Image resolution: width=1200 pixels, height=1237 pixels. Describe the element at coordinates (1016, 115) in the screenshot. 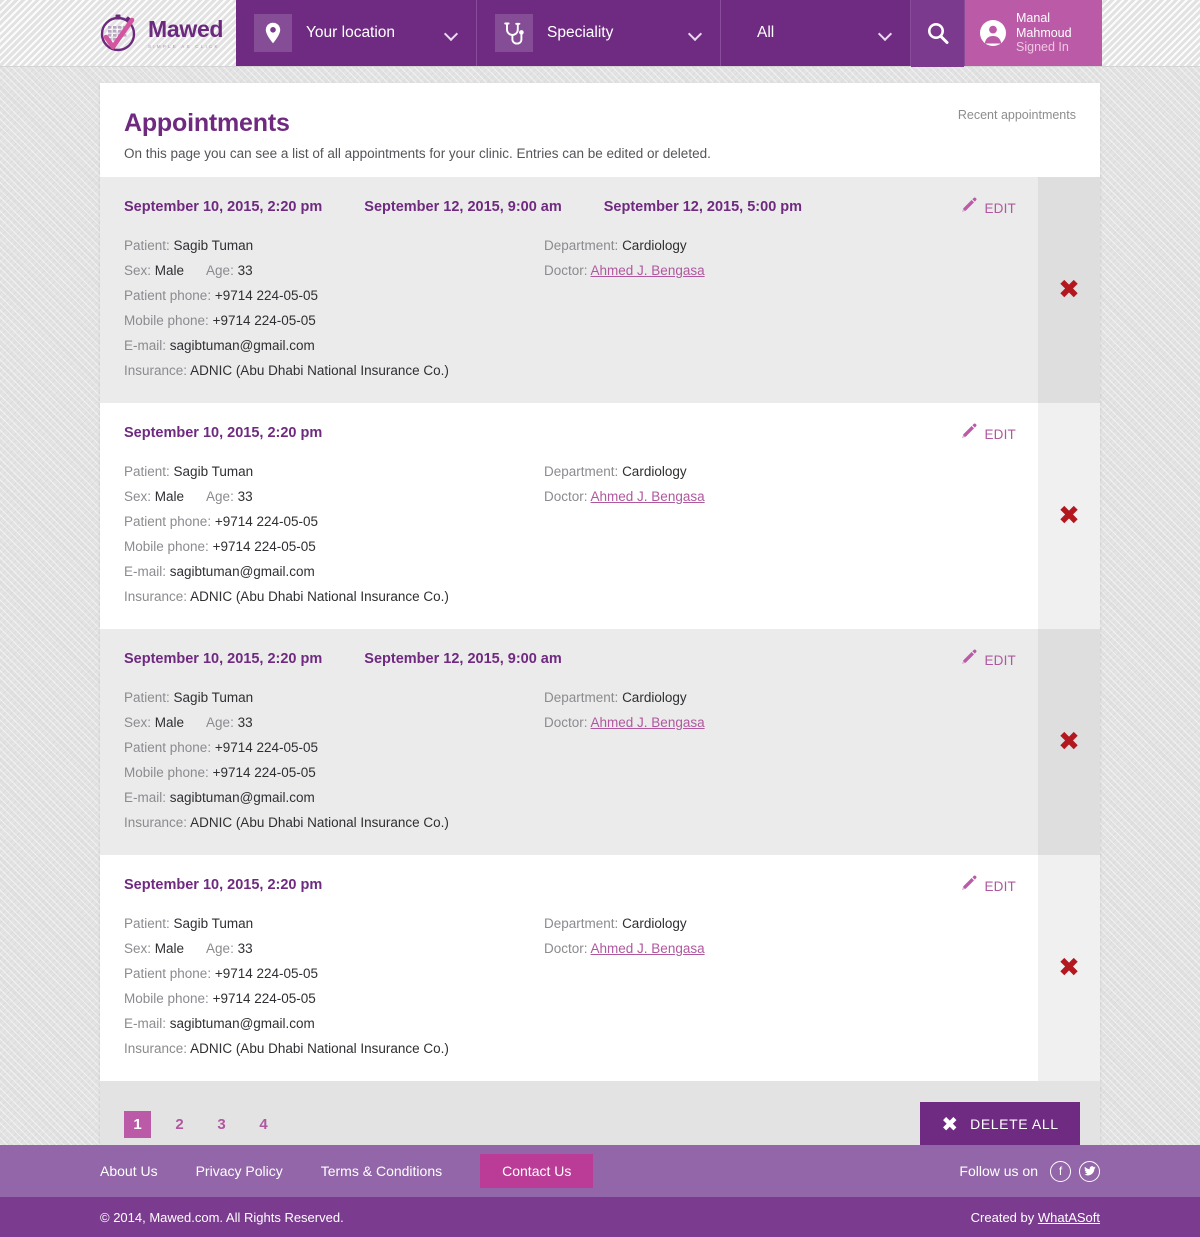

I see `recent-appointments-label: Recent appointments` at that location.